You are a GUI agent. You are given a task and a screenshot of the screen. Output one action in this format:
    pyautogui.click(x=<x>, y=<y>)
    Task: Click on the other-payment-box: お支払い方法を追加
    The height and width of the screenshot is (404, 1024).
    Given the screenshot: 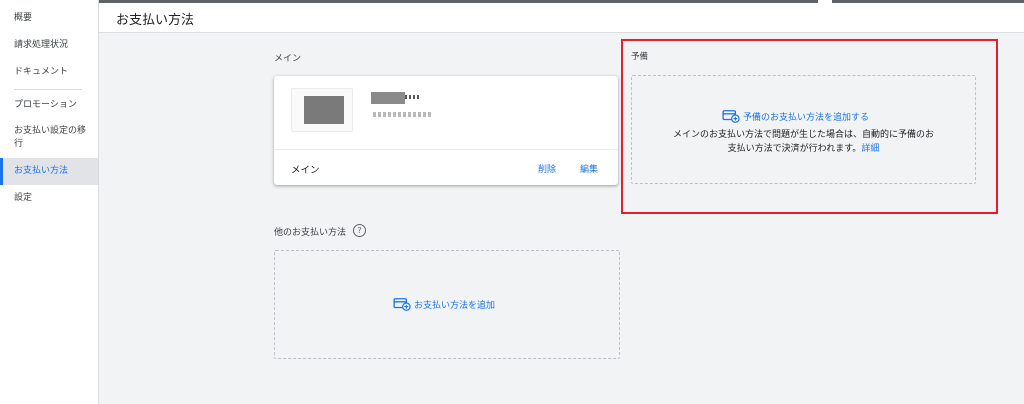 What is the action you would take?
    pyautogui.click(x=447, y=304)
    